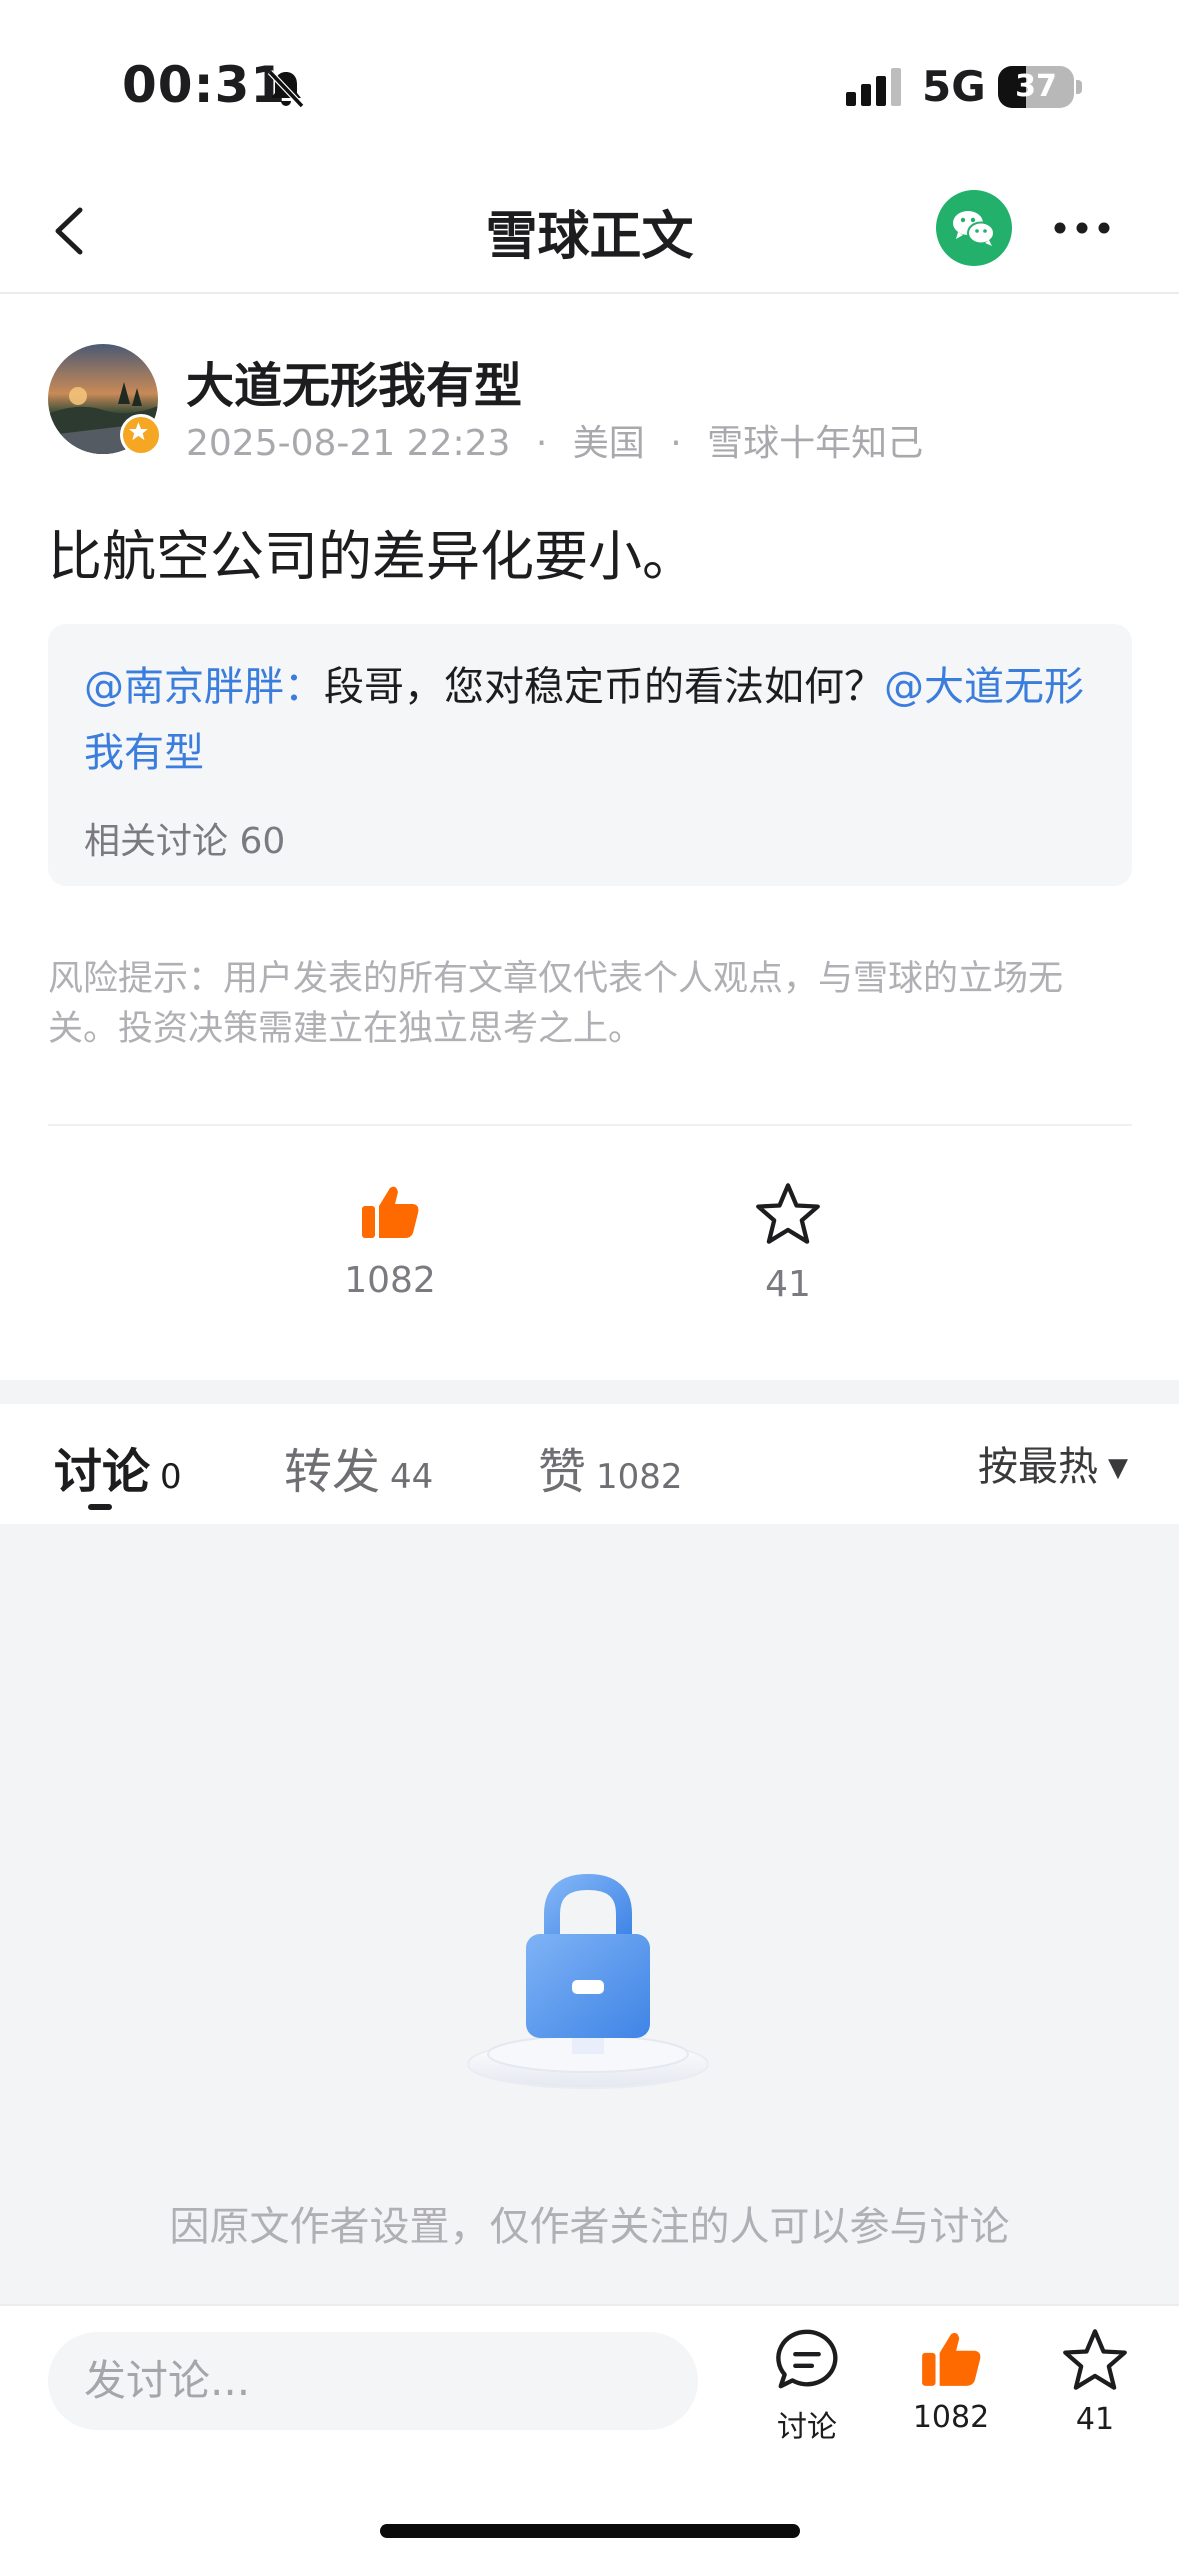  What do you see at coordinates (589, 232) in the screenshot?
I see `nav-bar: 雪球正文` at bounding box center [589, 232].